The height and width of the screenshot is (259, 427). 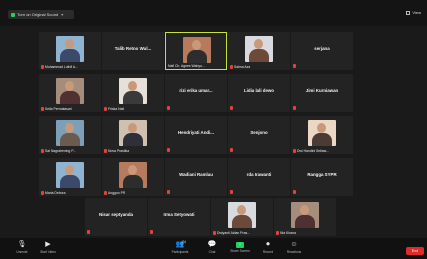 I want to click on view-button: View, so click(x=413, y=12).